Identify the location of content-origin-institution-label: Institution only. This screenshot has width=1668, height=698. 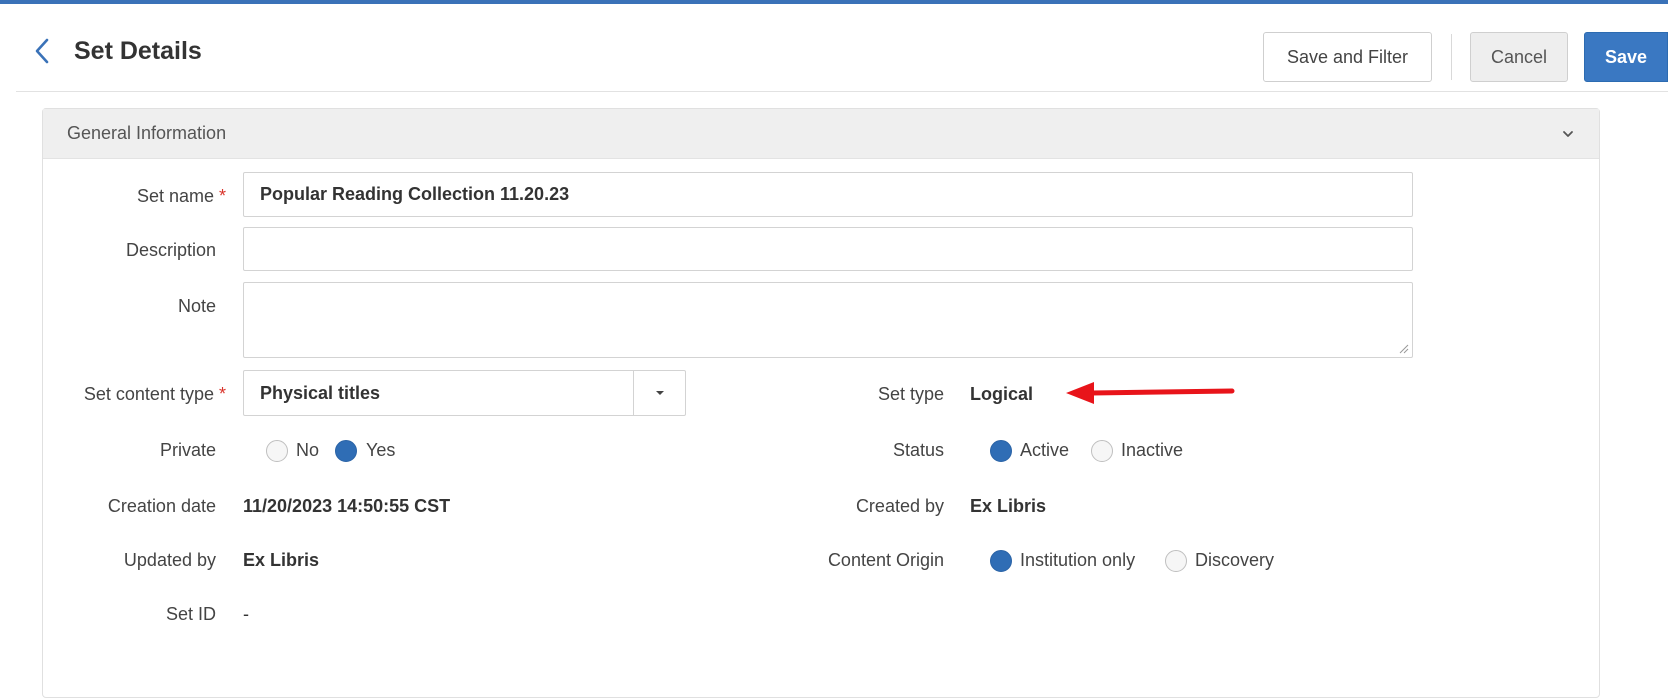
(1077, 560).